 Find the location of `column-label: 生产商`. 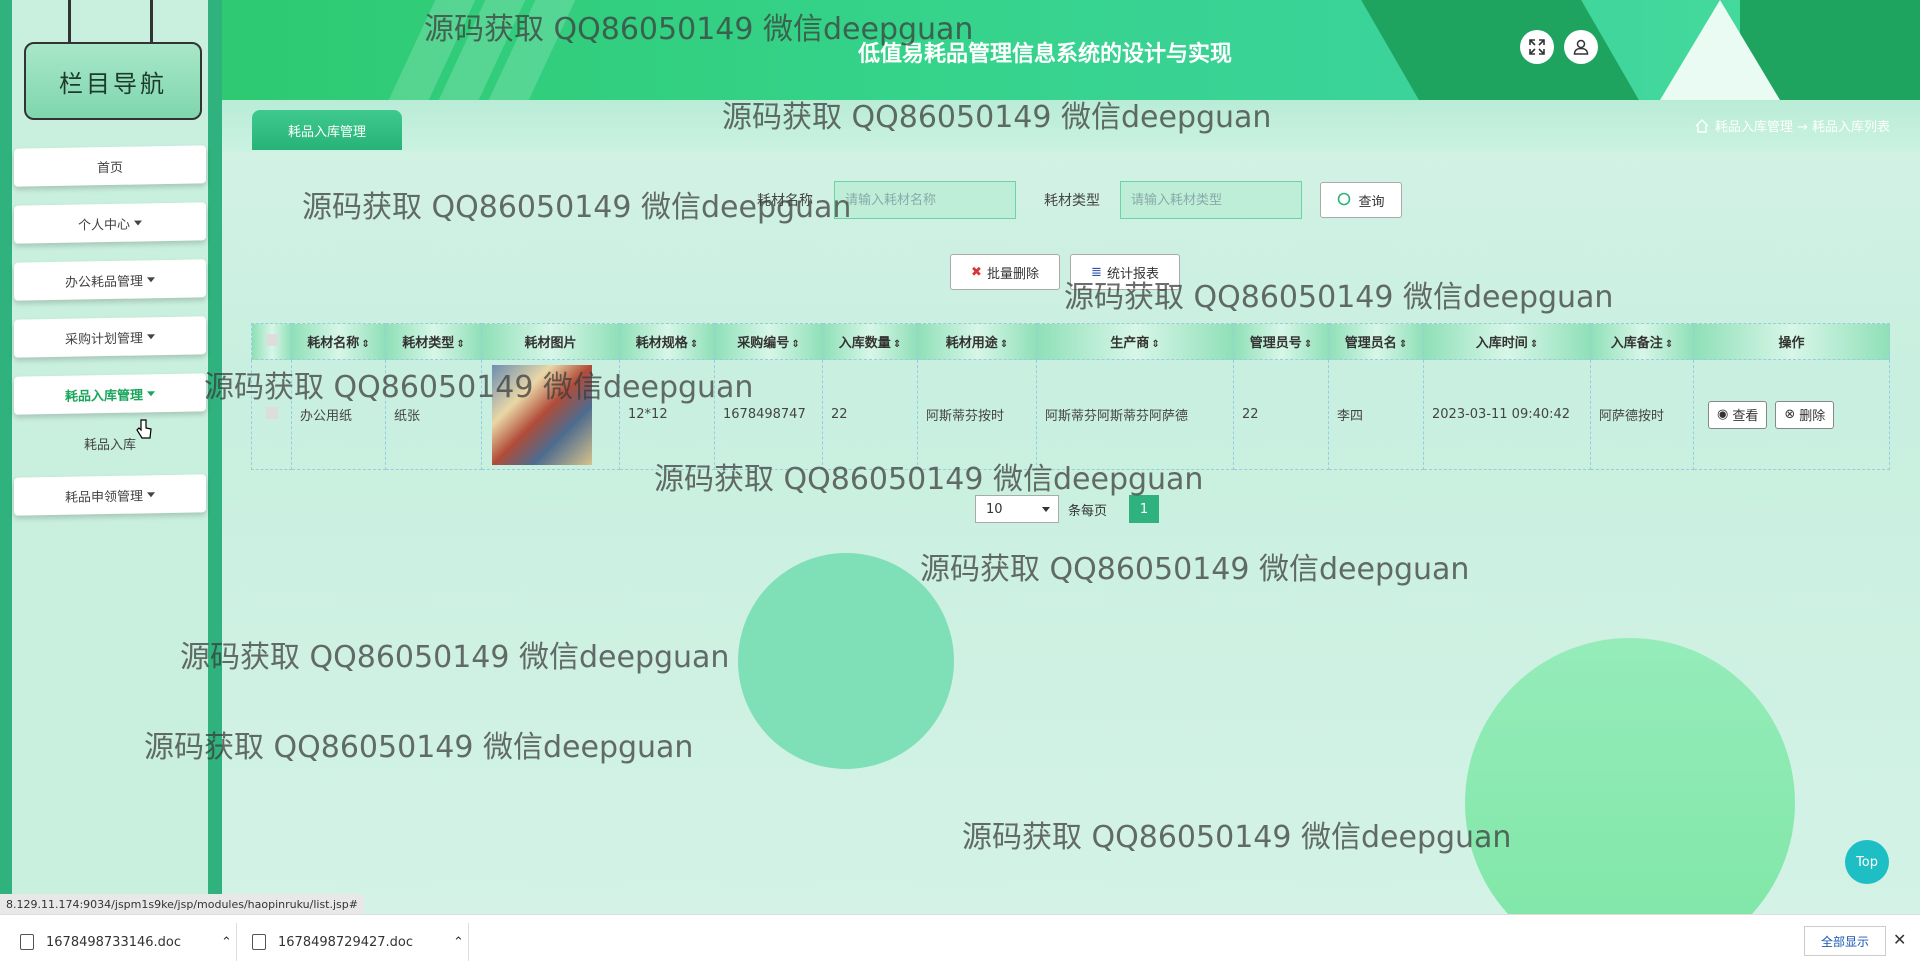

column-label: 生产商 is located at coordinates (1130, 343).